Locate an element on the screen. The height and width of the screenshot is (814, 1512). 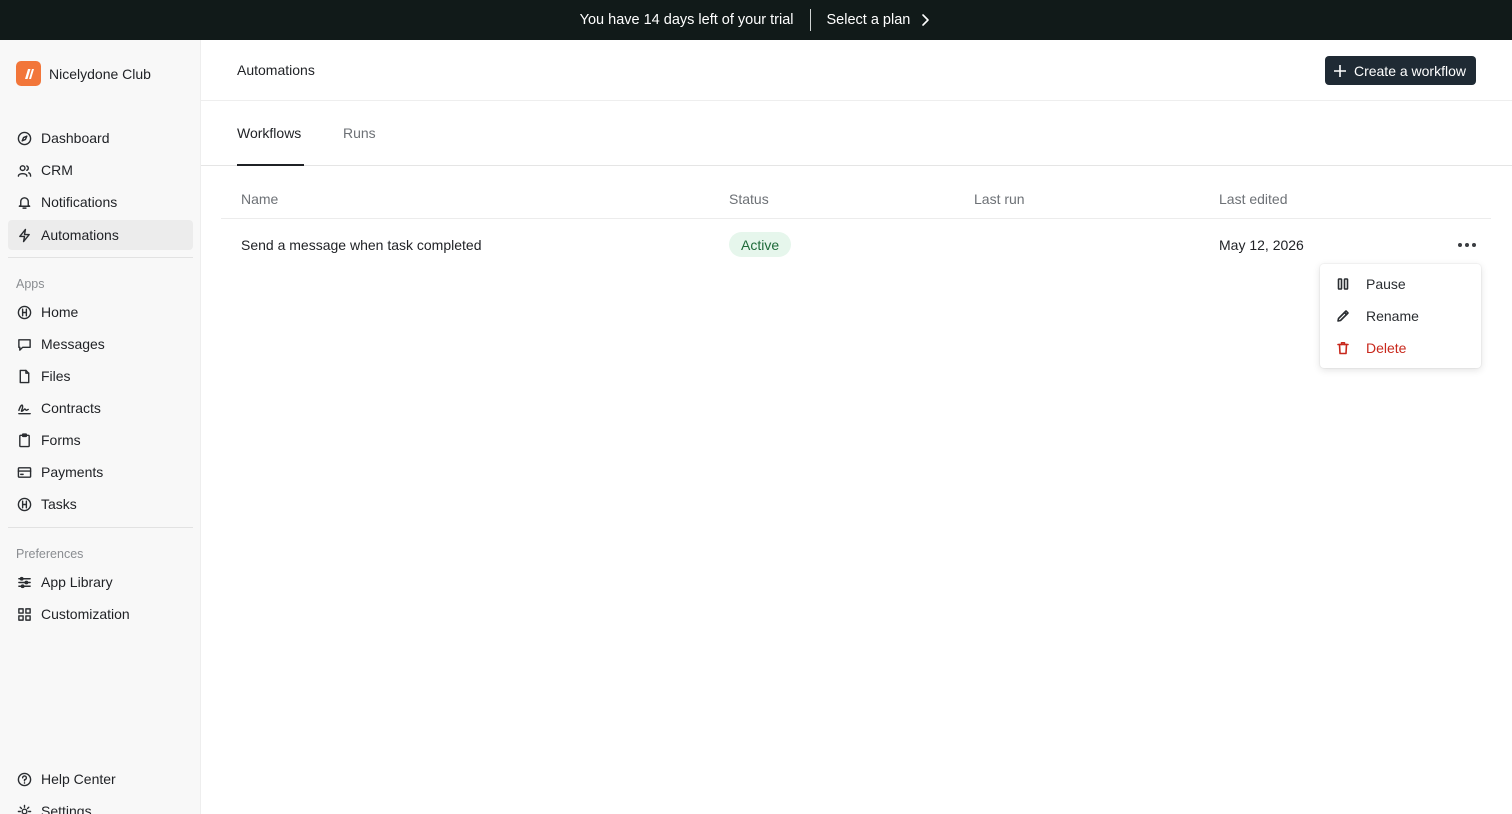
menu-item-label: Rename is located at coordinates (1392, 316).